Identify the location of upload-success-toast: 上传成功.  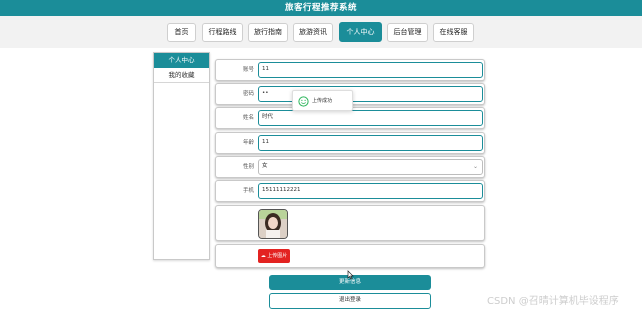
(322, 100).